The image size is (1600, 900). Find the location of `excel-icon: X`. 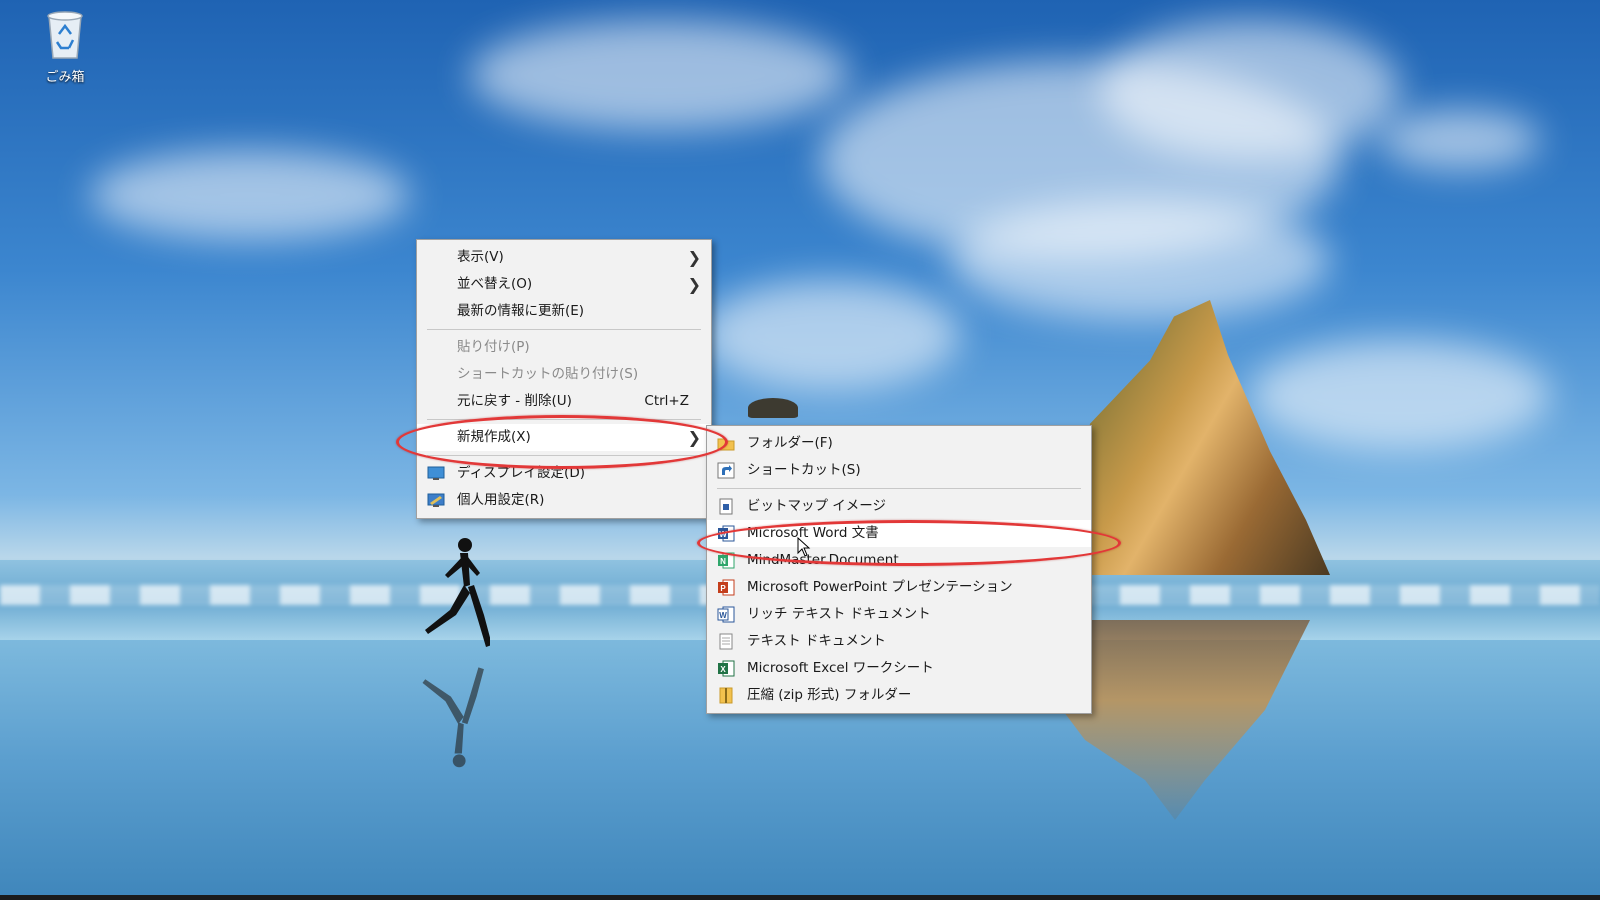

excel-icon: X is located at coordinates (726, 668).